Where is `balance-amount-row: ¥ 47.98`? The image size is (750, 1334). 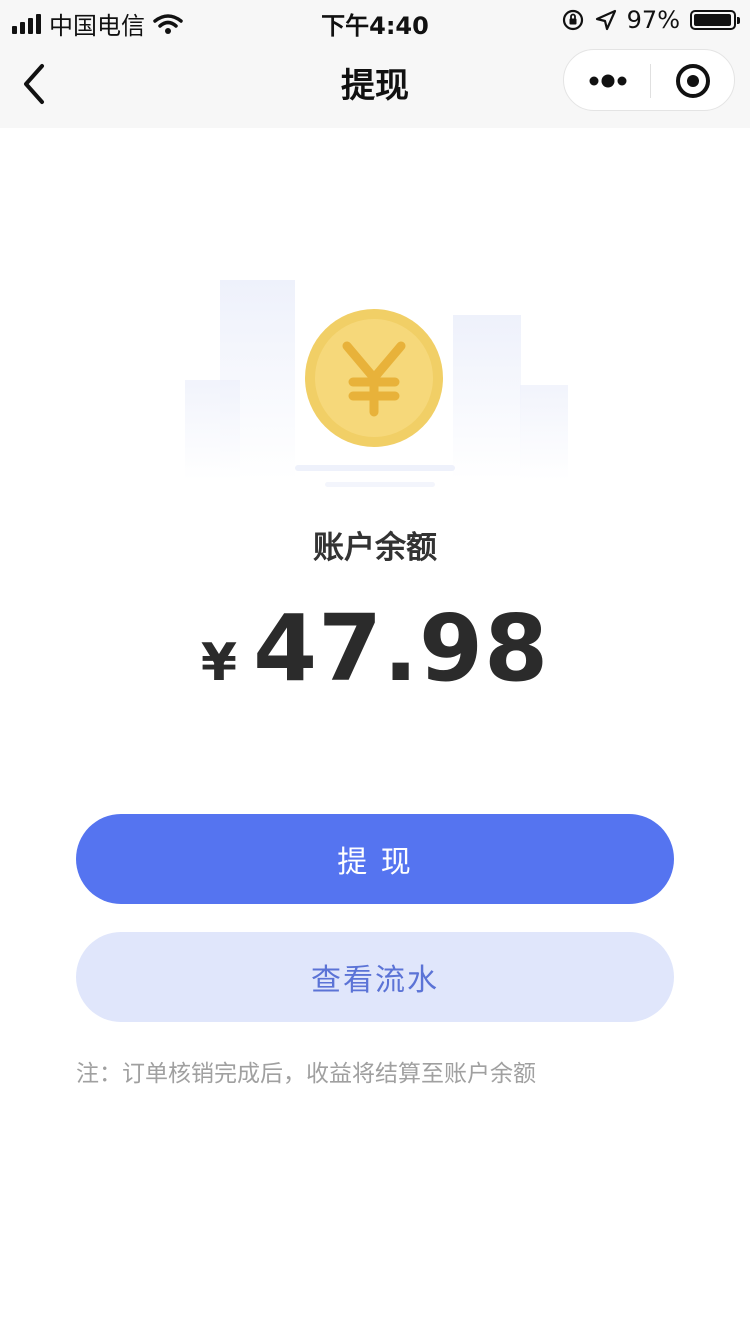
balance-amount-row: ¥ 47.98 is located at coordinates (375, 648).